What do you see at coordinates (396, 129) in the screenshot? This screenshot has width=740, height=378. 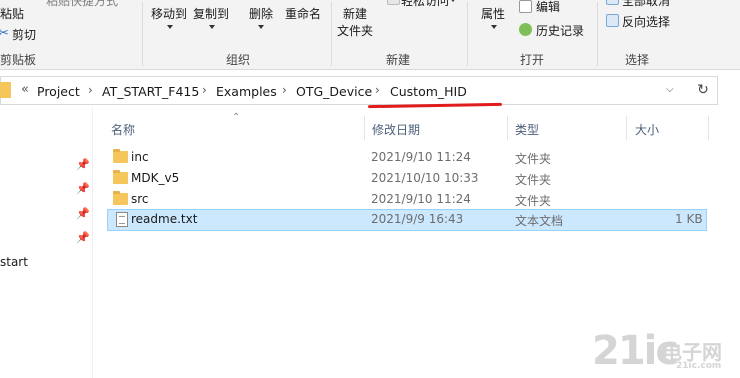 I see `column-header-modified: 修改日期` at bounding box center [396, 129].